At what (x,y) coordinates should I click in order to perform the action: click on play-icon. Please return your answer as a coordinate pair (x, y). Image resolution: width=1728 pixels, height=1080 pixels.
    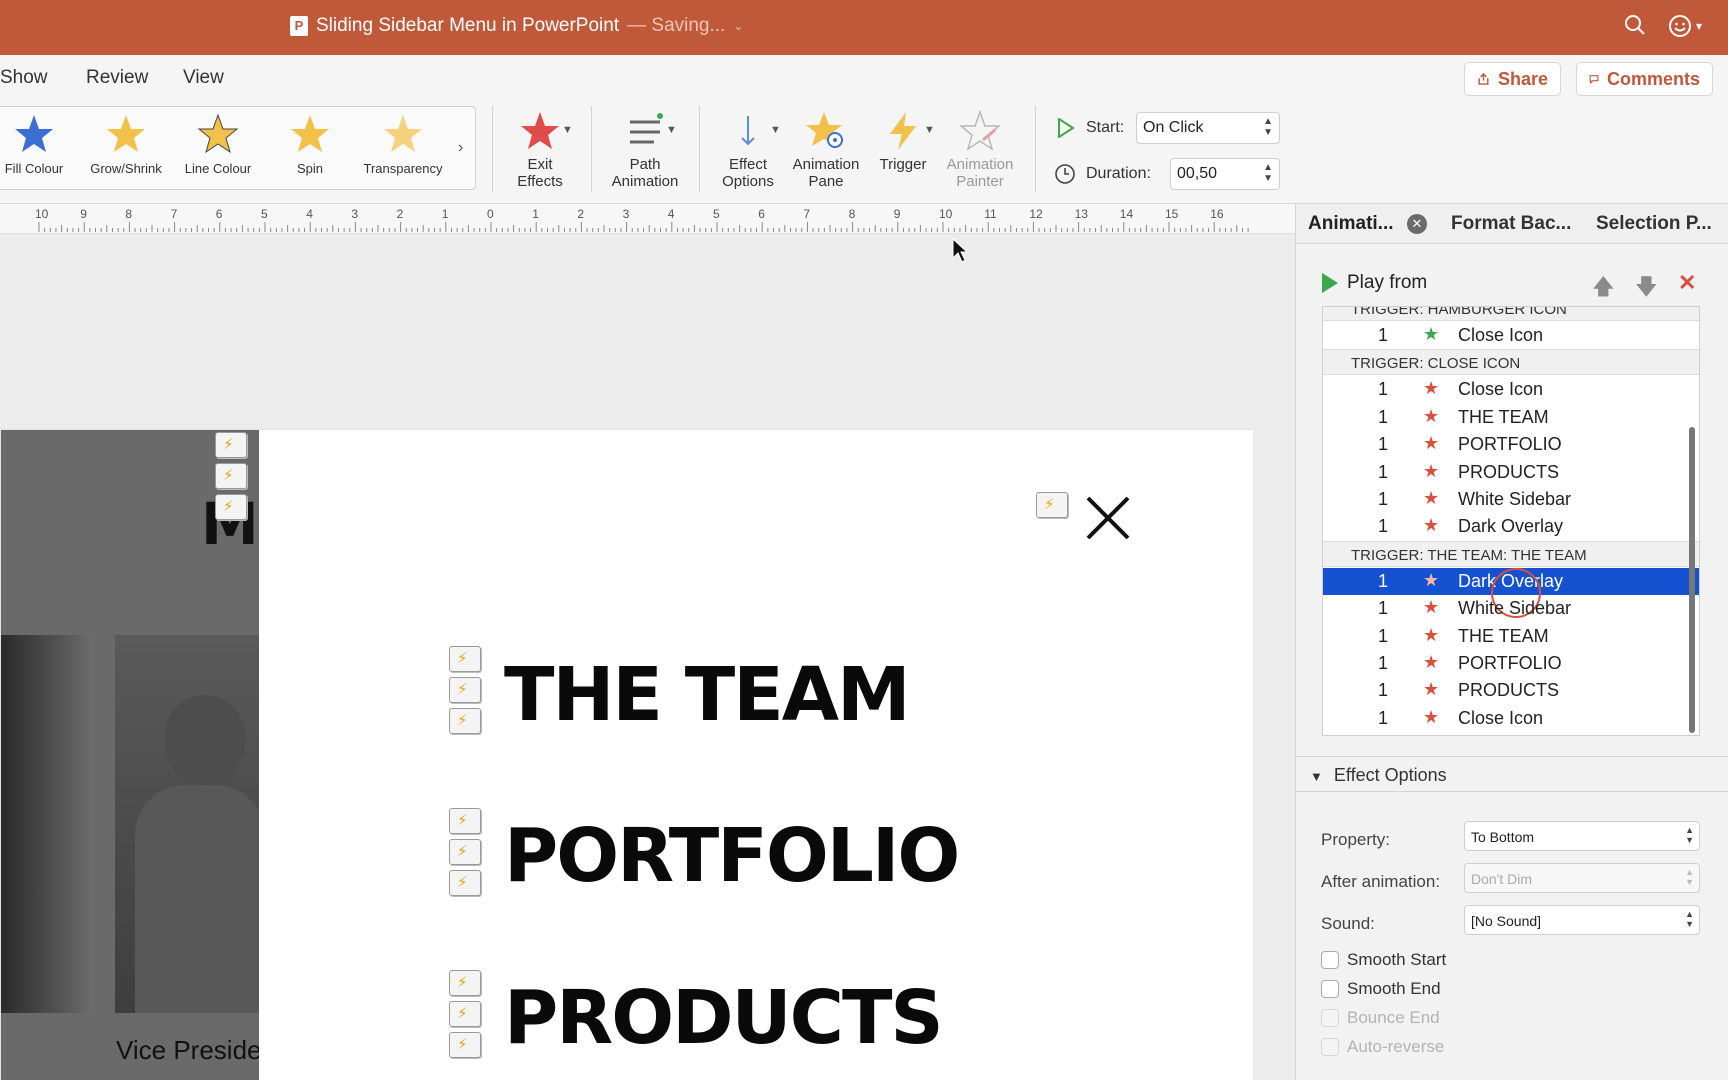
    Looking at the image, I should click on (1066, 128).